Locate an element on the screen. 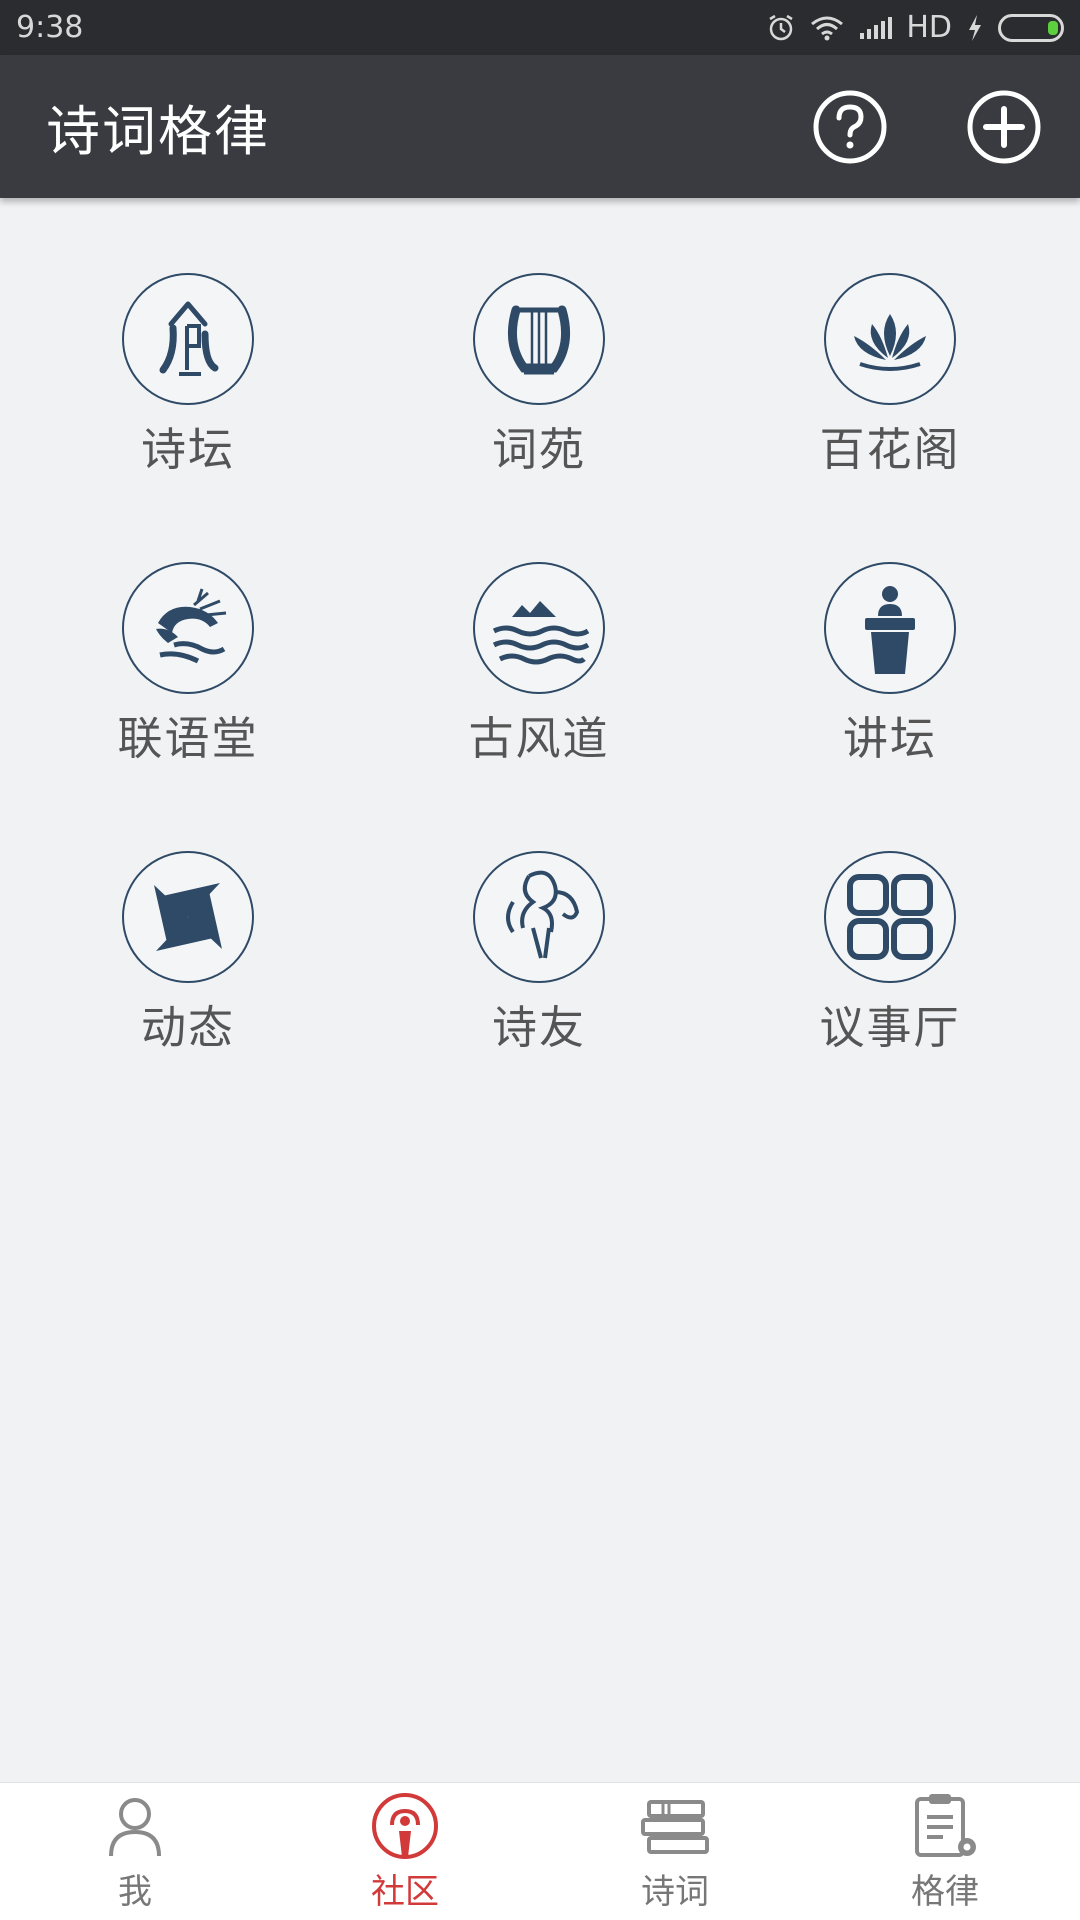  grid-item-shitan: 诗坛 is located at coordinates (188, 393).